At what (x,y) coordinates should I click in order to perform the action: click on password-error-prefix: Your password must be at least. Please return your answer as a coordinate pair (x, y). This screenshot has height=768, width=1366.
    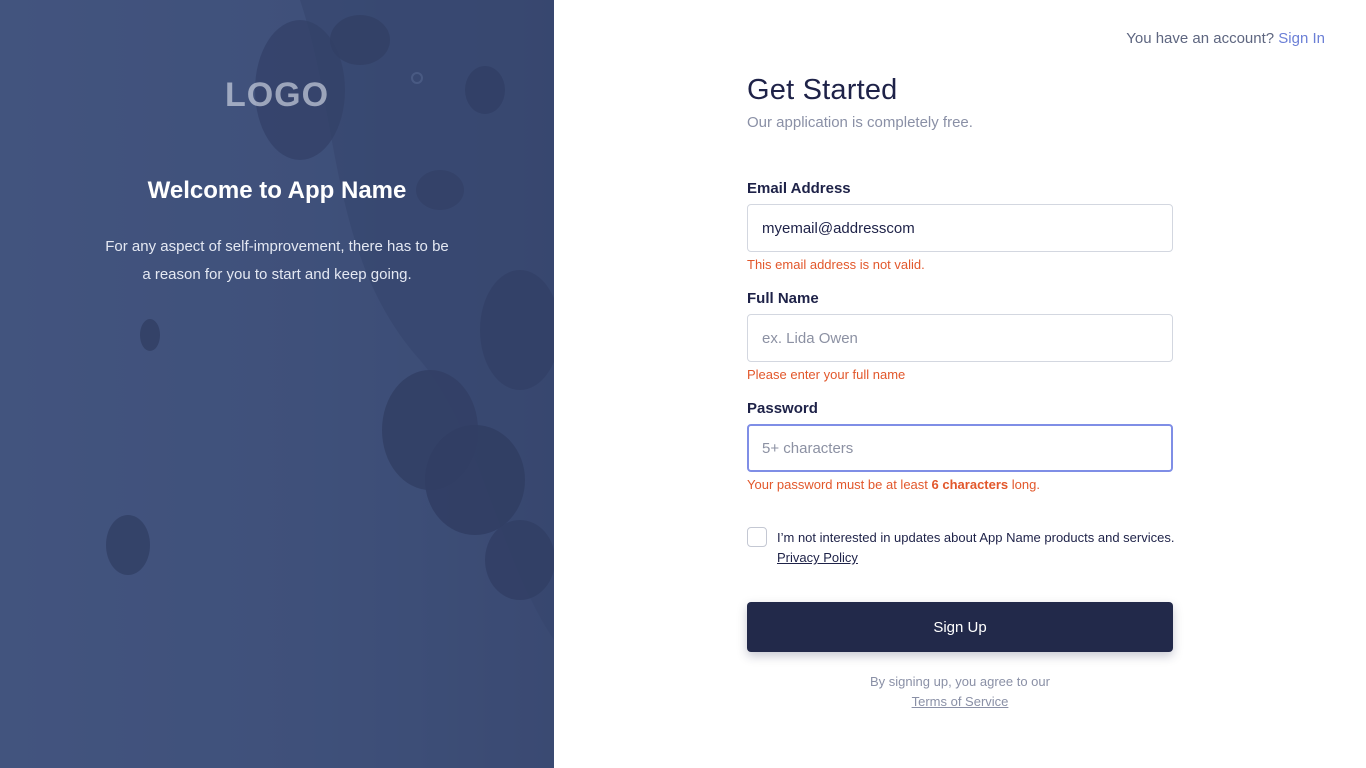
    Looking at the image, I should click on (837, 484).